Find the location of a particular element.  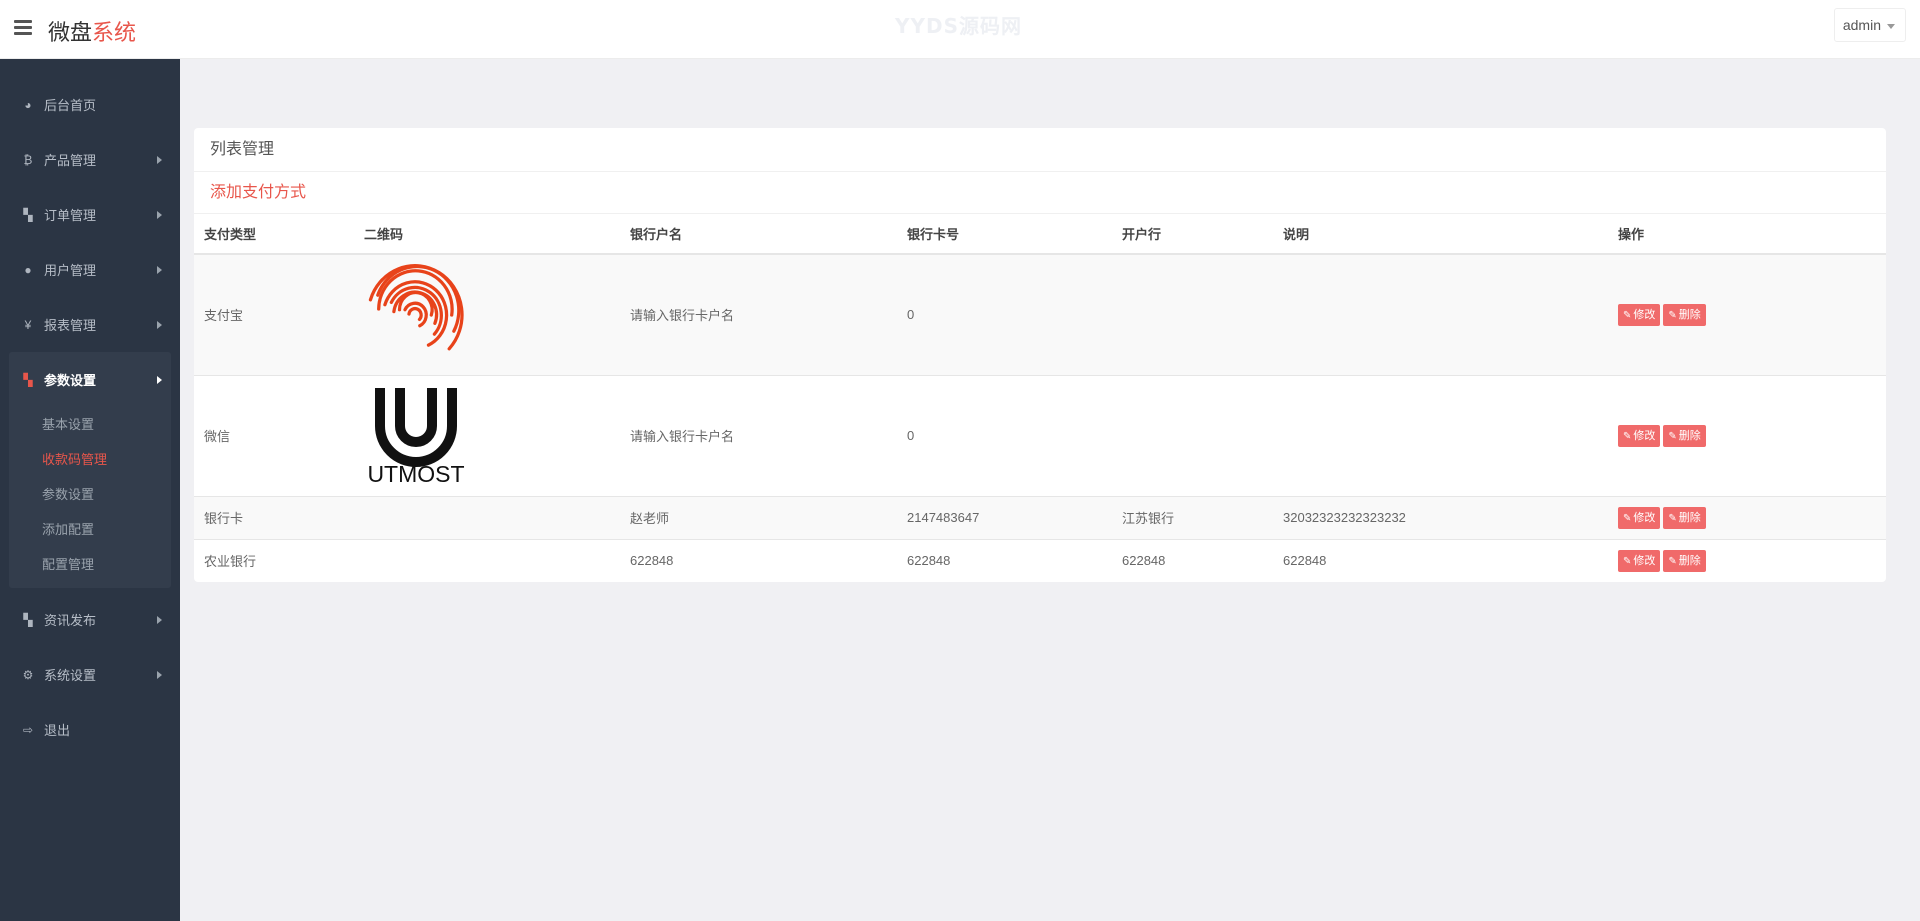

sidebar-item-label: 报表管理 is located at coordinates (70, 325).